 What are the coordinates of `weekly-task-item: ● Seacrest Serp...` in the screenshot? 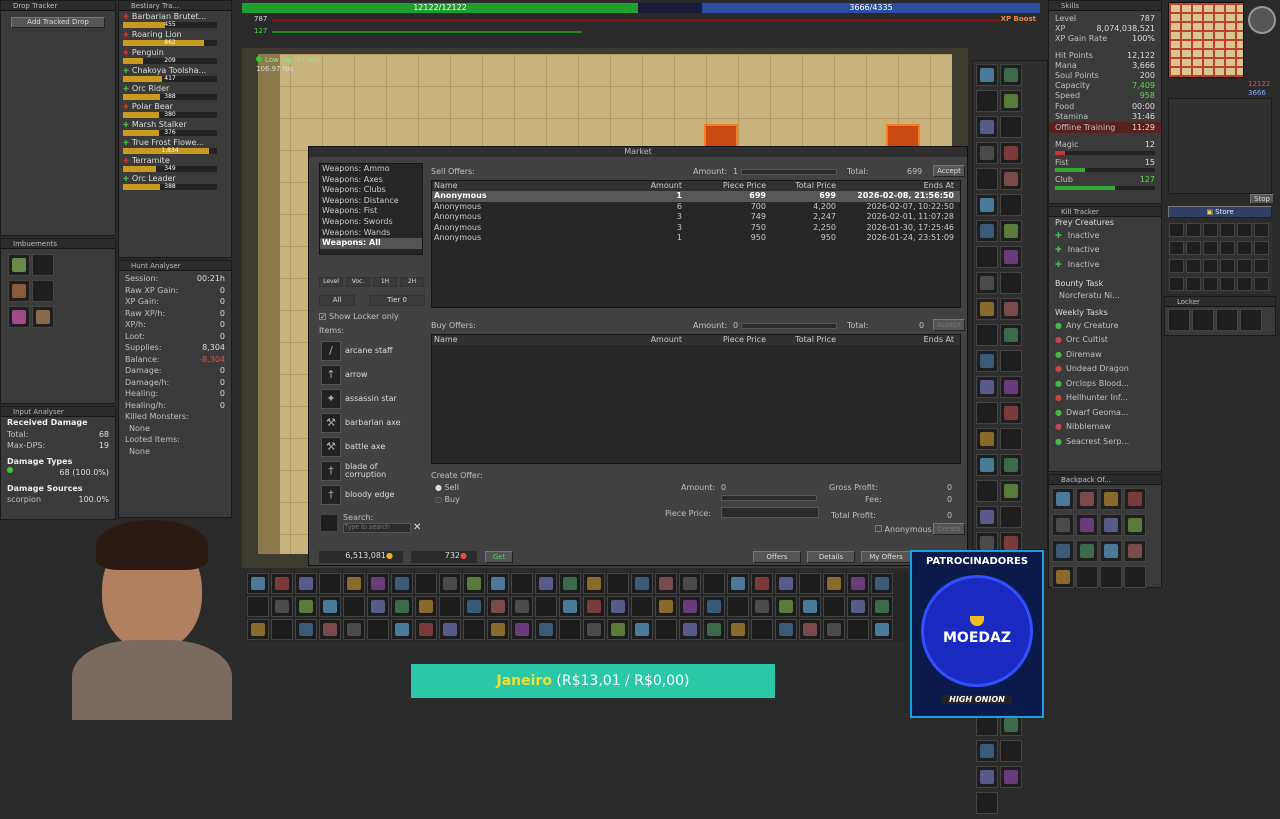 It's located at (1105, 442).